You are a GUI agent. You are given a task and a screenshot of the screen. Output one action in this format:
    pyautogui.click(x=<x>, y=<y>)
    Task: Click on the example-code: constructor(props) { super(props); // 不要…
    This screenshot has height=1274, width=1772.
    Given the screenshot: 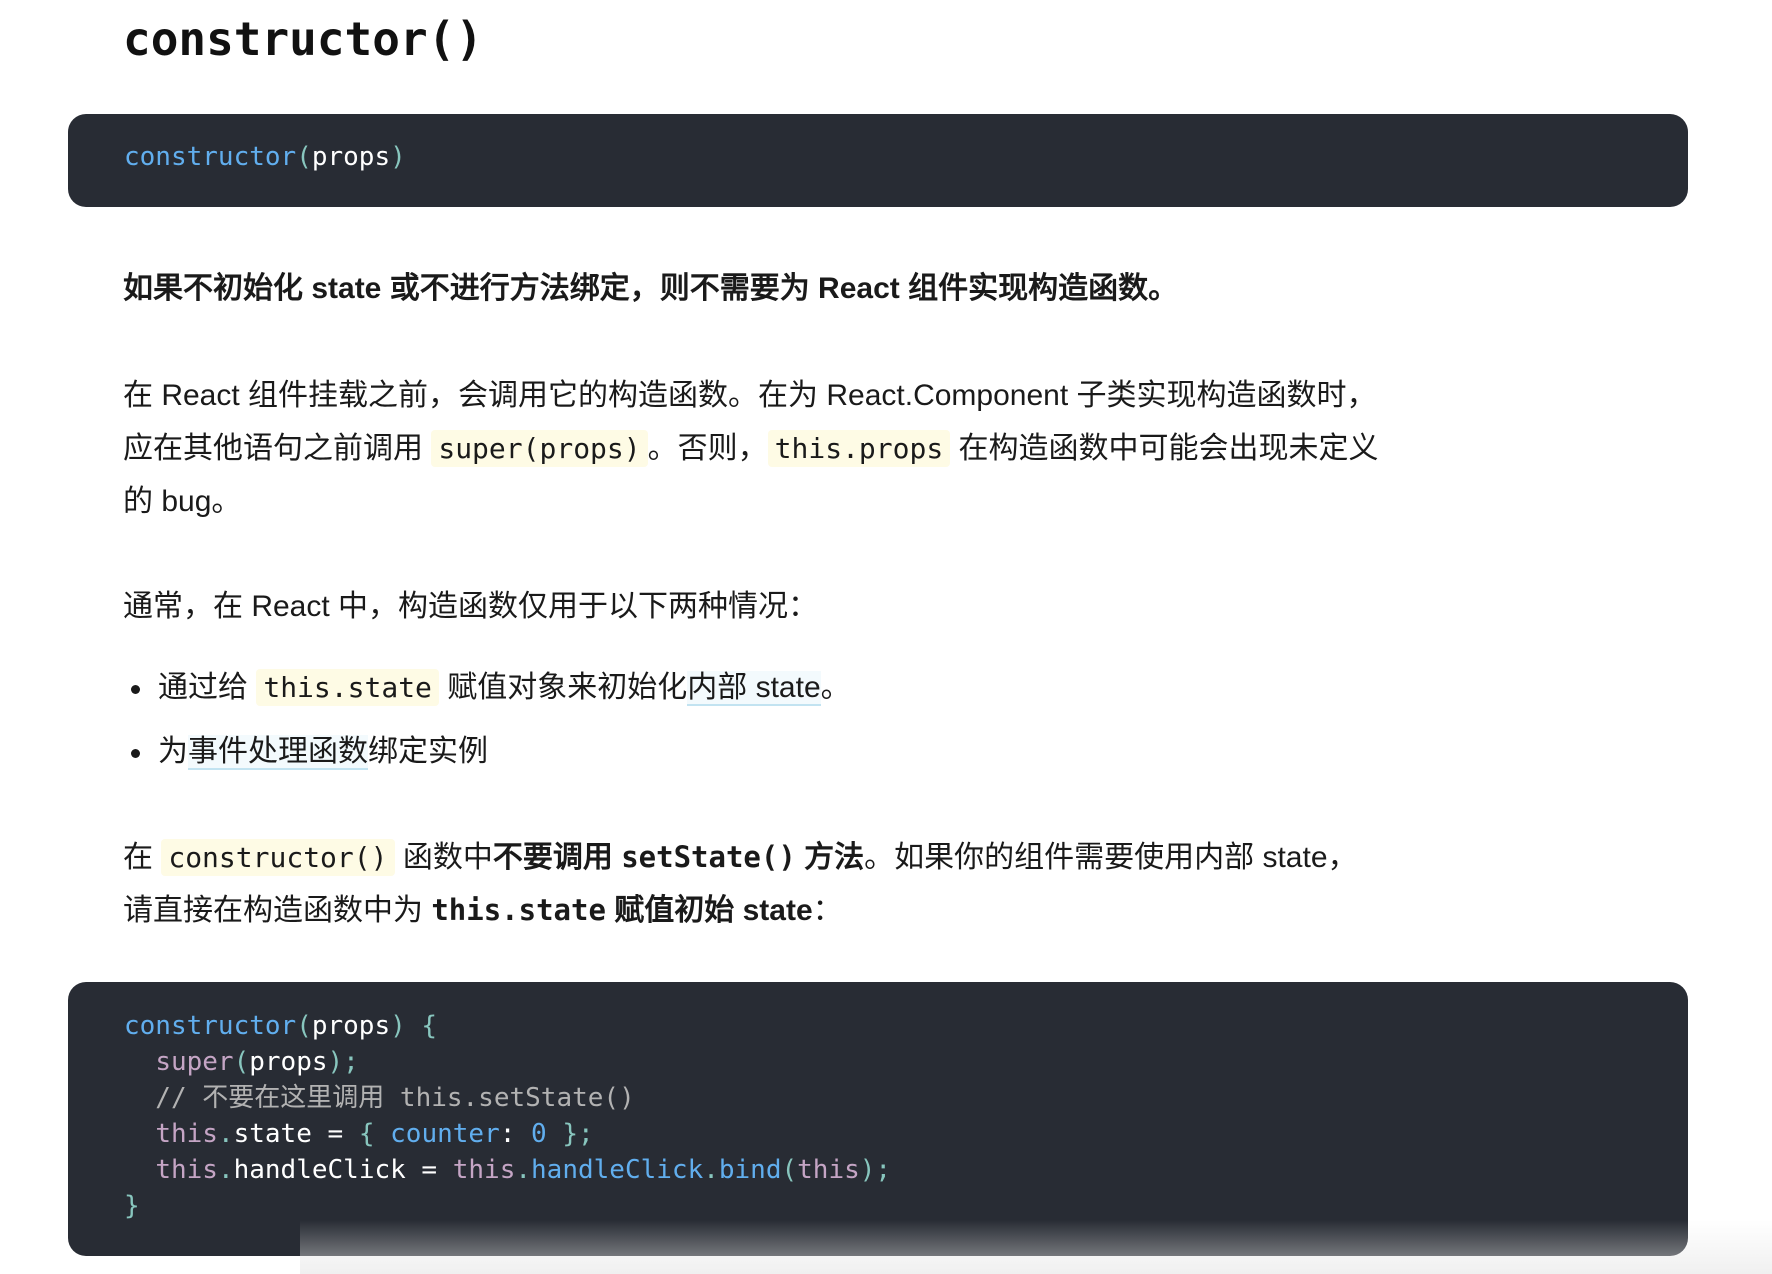 What is the action you would take?
    pyautogui.click(x=906, y=1116)
    